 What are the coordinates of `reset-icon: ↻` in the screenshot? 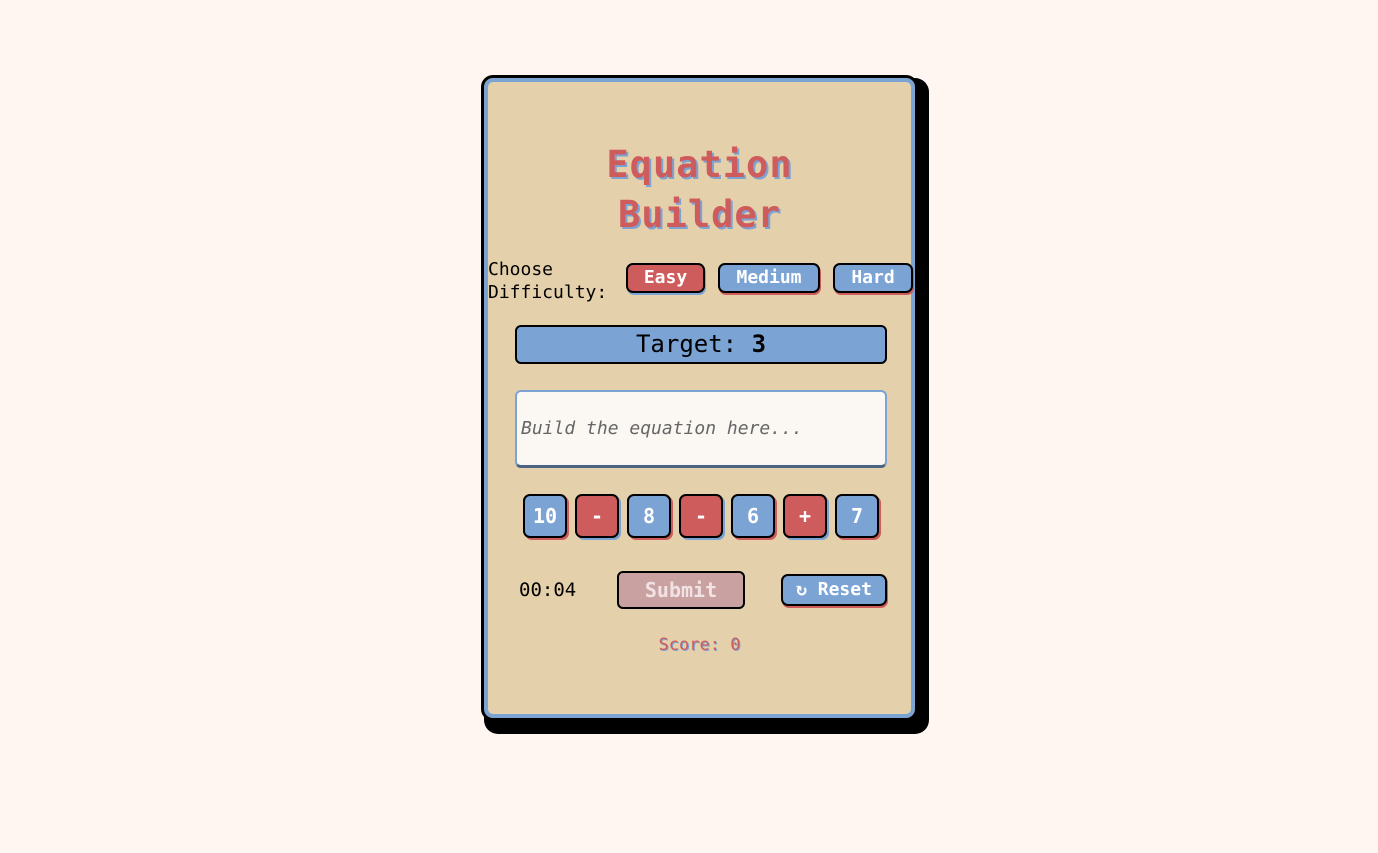 It's located at (801, 589).